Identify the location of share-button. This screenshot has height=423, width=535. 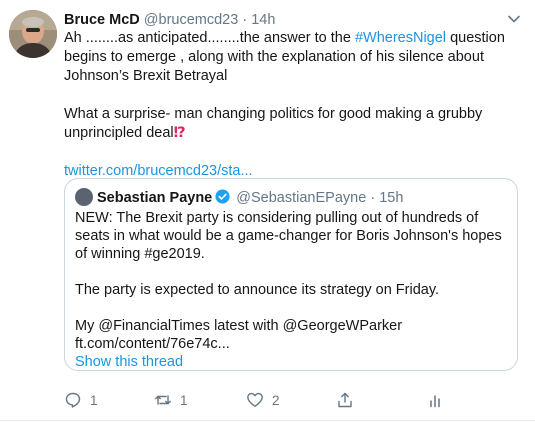
(345, 400).